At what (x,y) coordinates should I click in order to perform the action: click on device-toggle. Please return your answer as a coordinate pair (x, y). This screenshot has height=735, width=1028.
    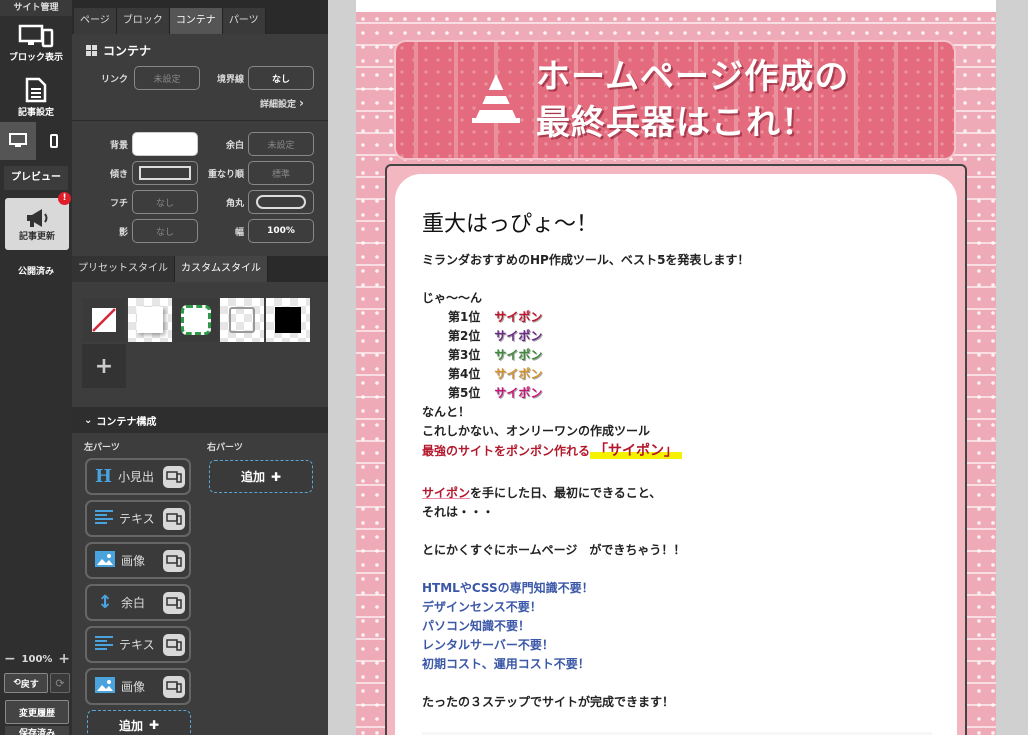
    Looking at the image, I should click on (36, 141).